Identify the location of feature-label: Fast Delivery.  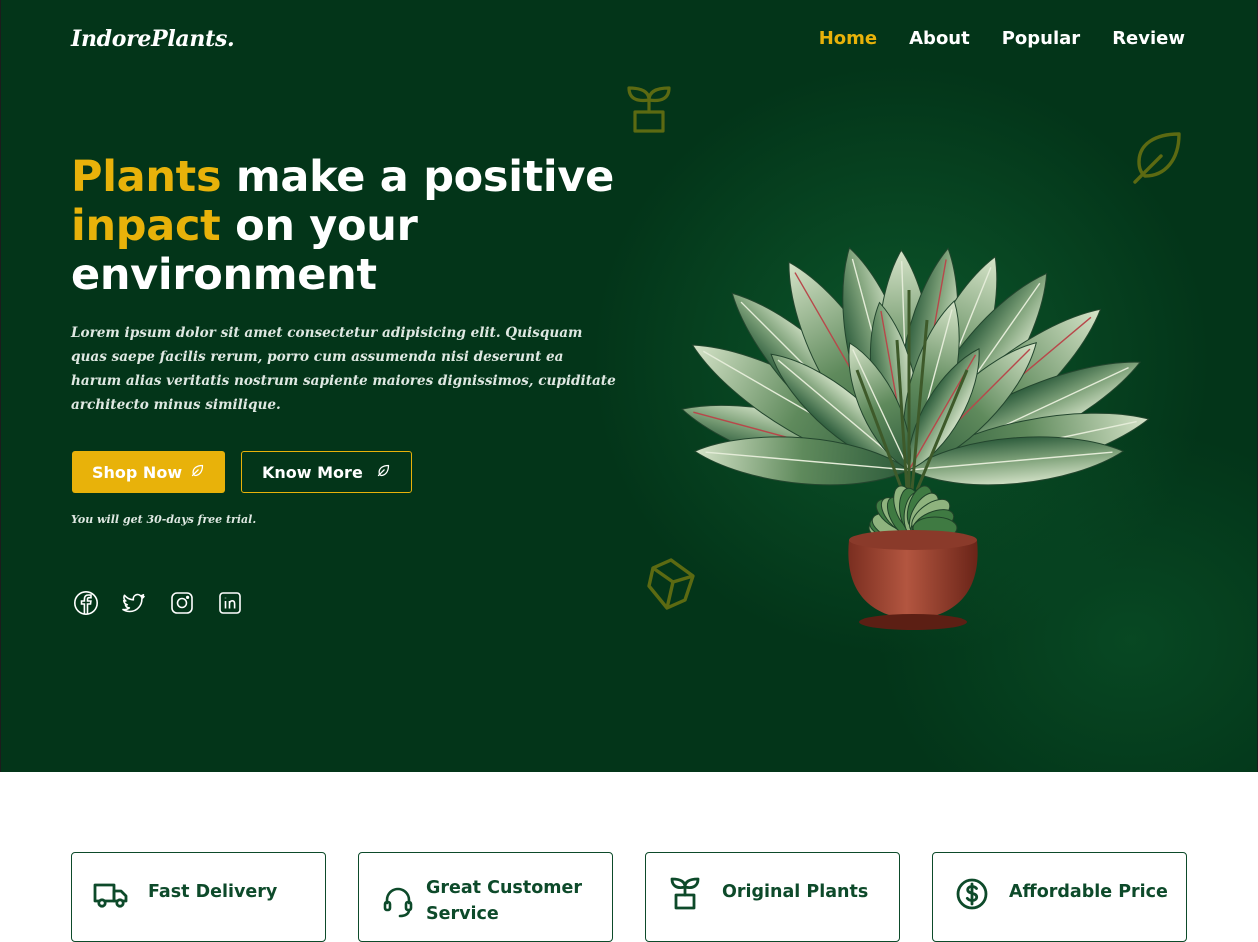
(213, 892).